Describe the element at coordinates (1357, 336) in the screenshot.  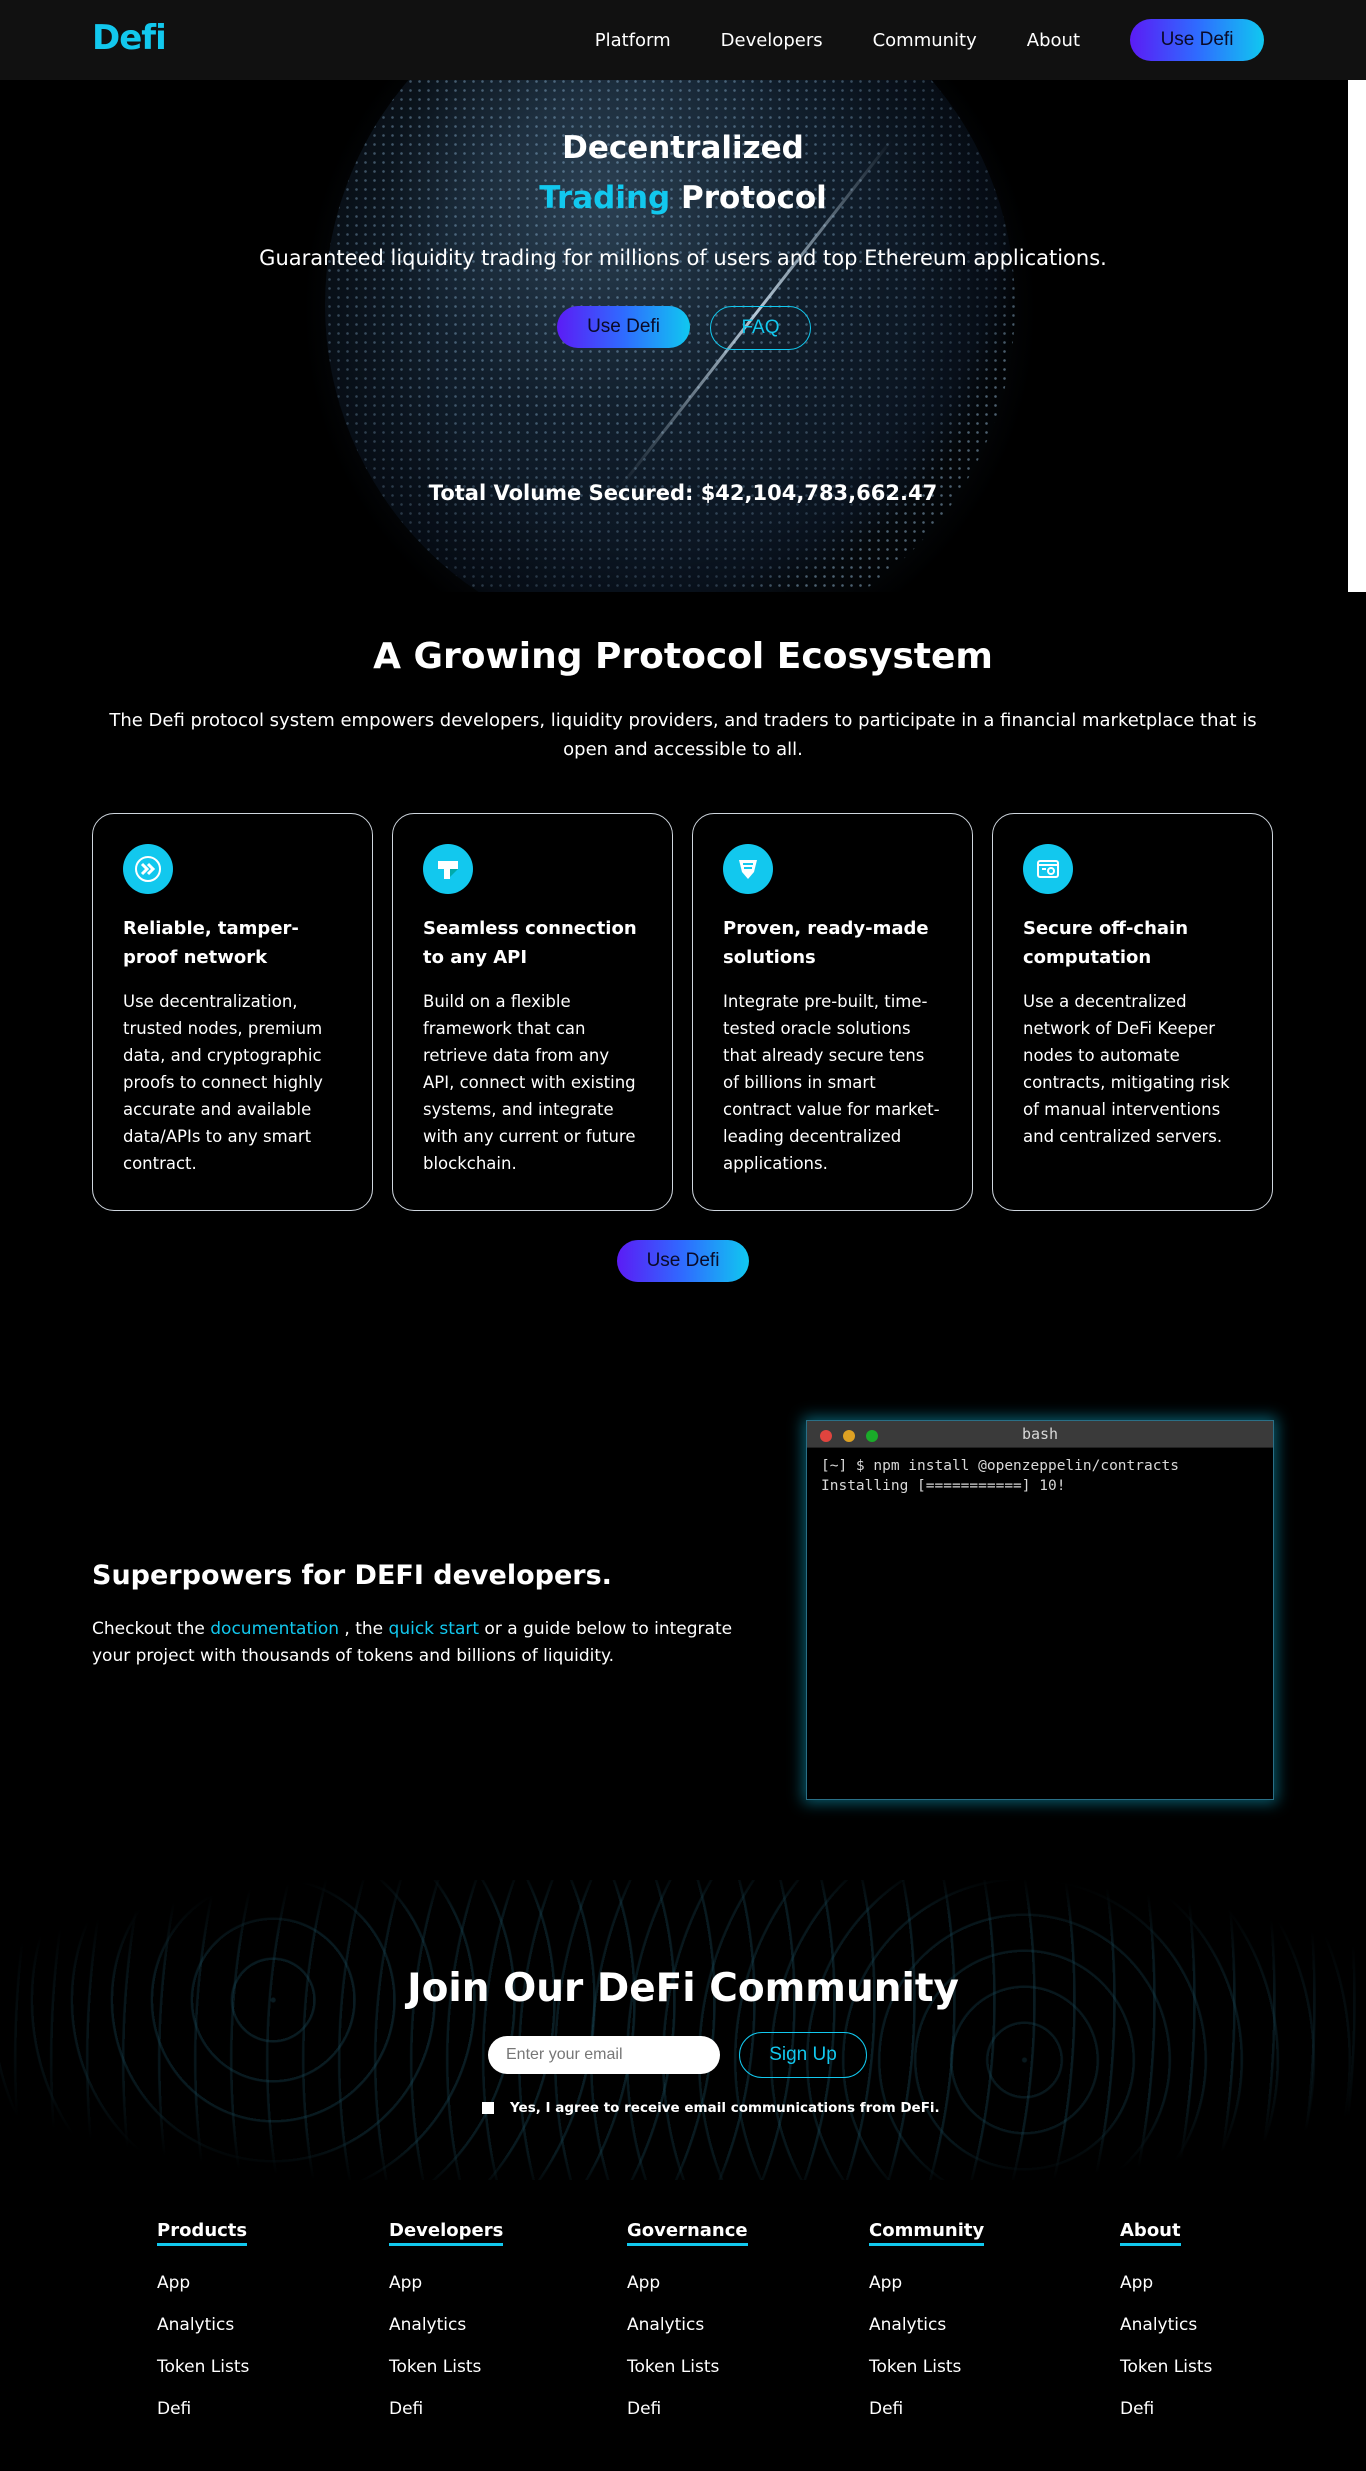
I see `scrollbar` at that location.